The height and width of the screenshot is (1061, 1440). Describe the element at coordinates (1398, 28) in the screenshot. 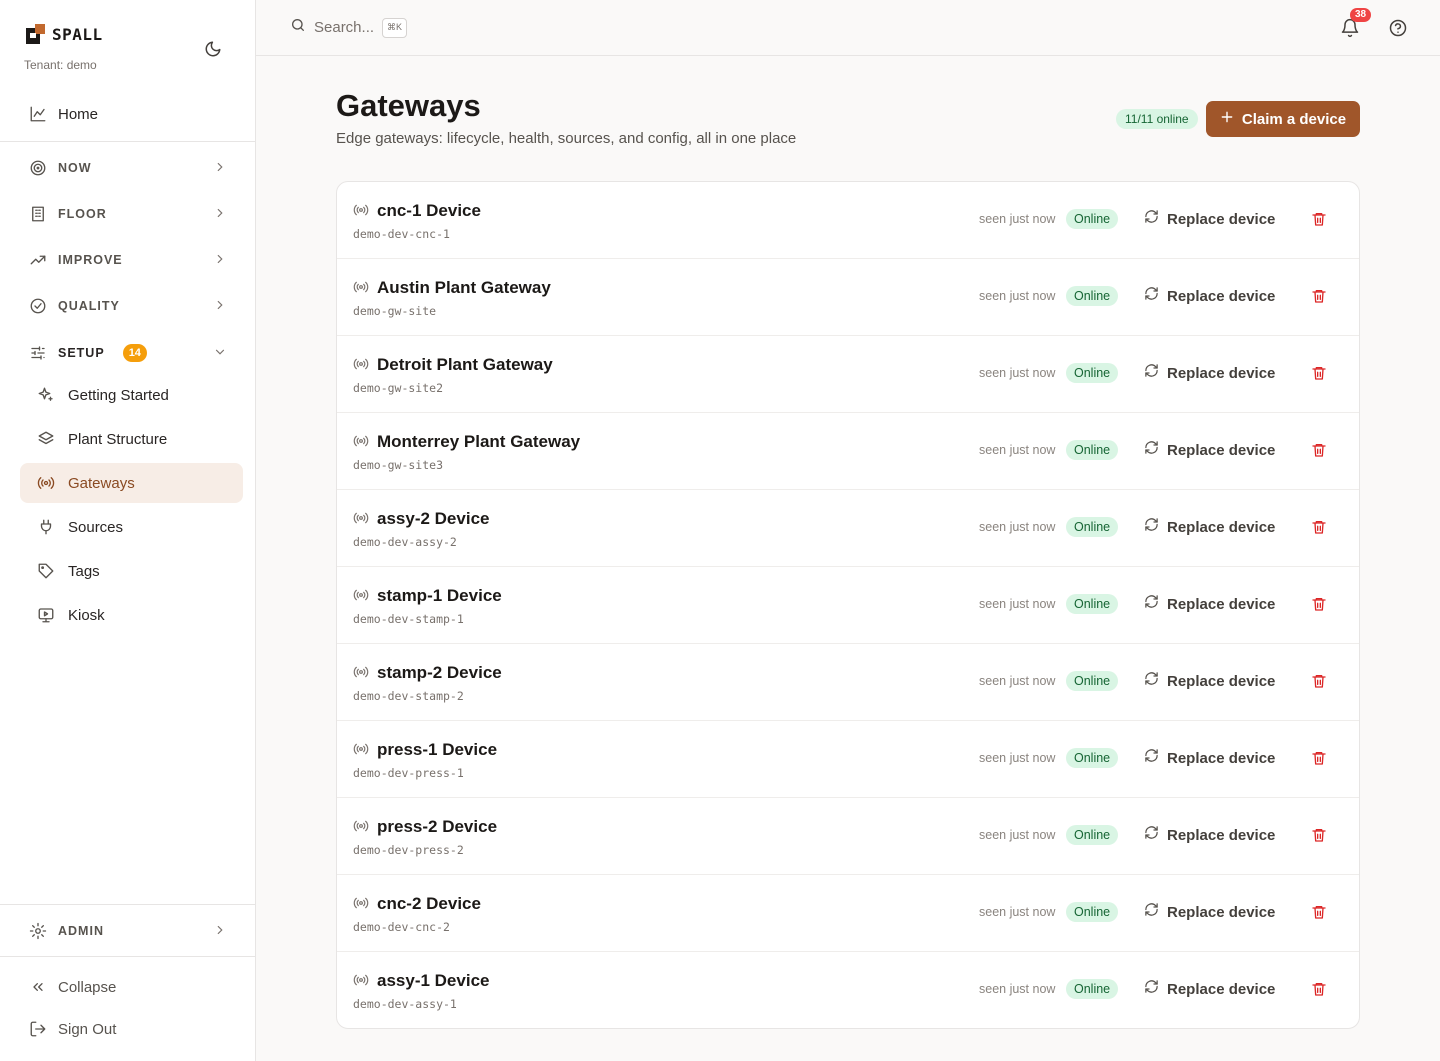

I see `help-circle-icon` at that location.